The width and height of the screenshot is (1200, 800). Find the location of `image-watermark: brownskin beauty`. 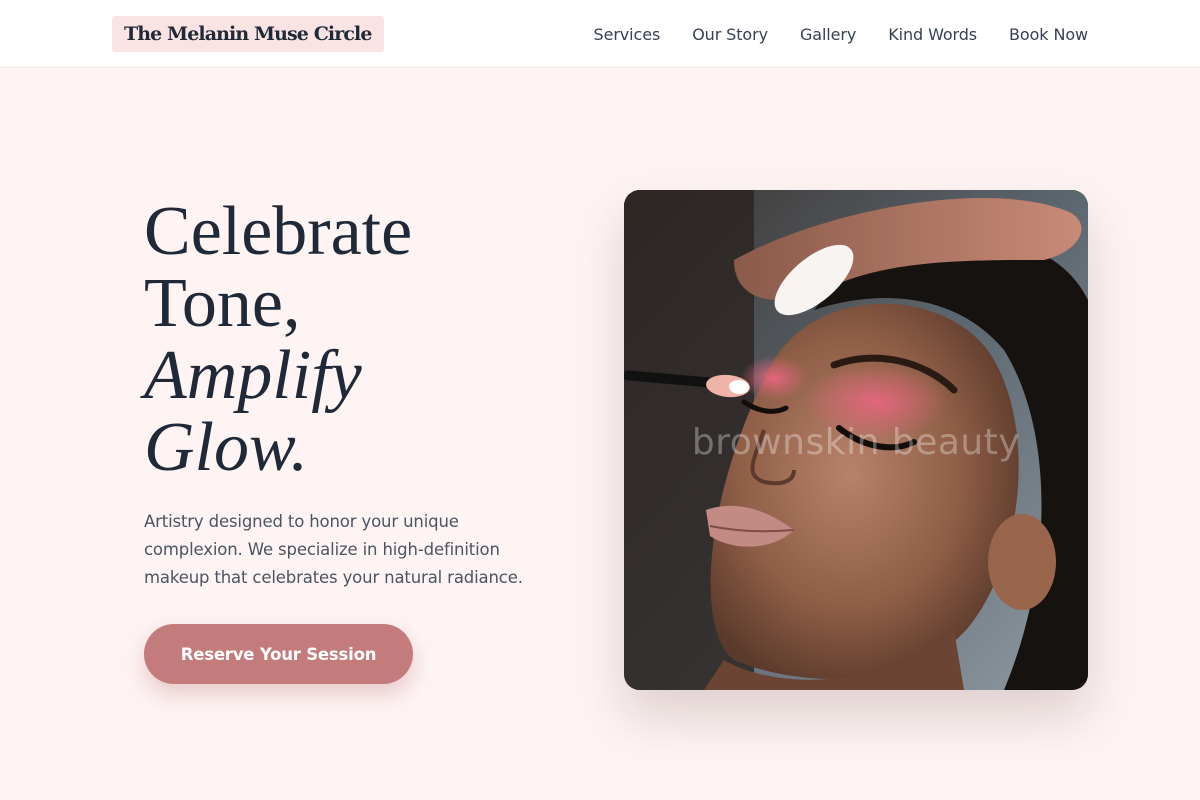

image-watermark: brownskin beauty is located at coordinates (856, 442).